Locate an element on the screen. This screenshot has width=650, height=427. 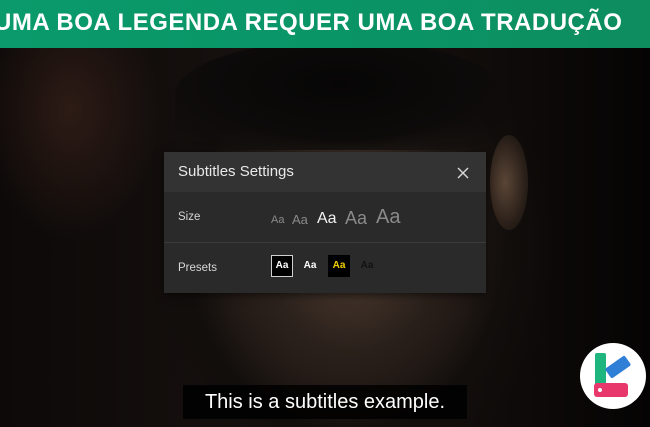
subtitle-caption: This is a subtitles example. is located at coordinates (325, 402).